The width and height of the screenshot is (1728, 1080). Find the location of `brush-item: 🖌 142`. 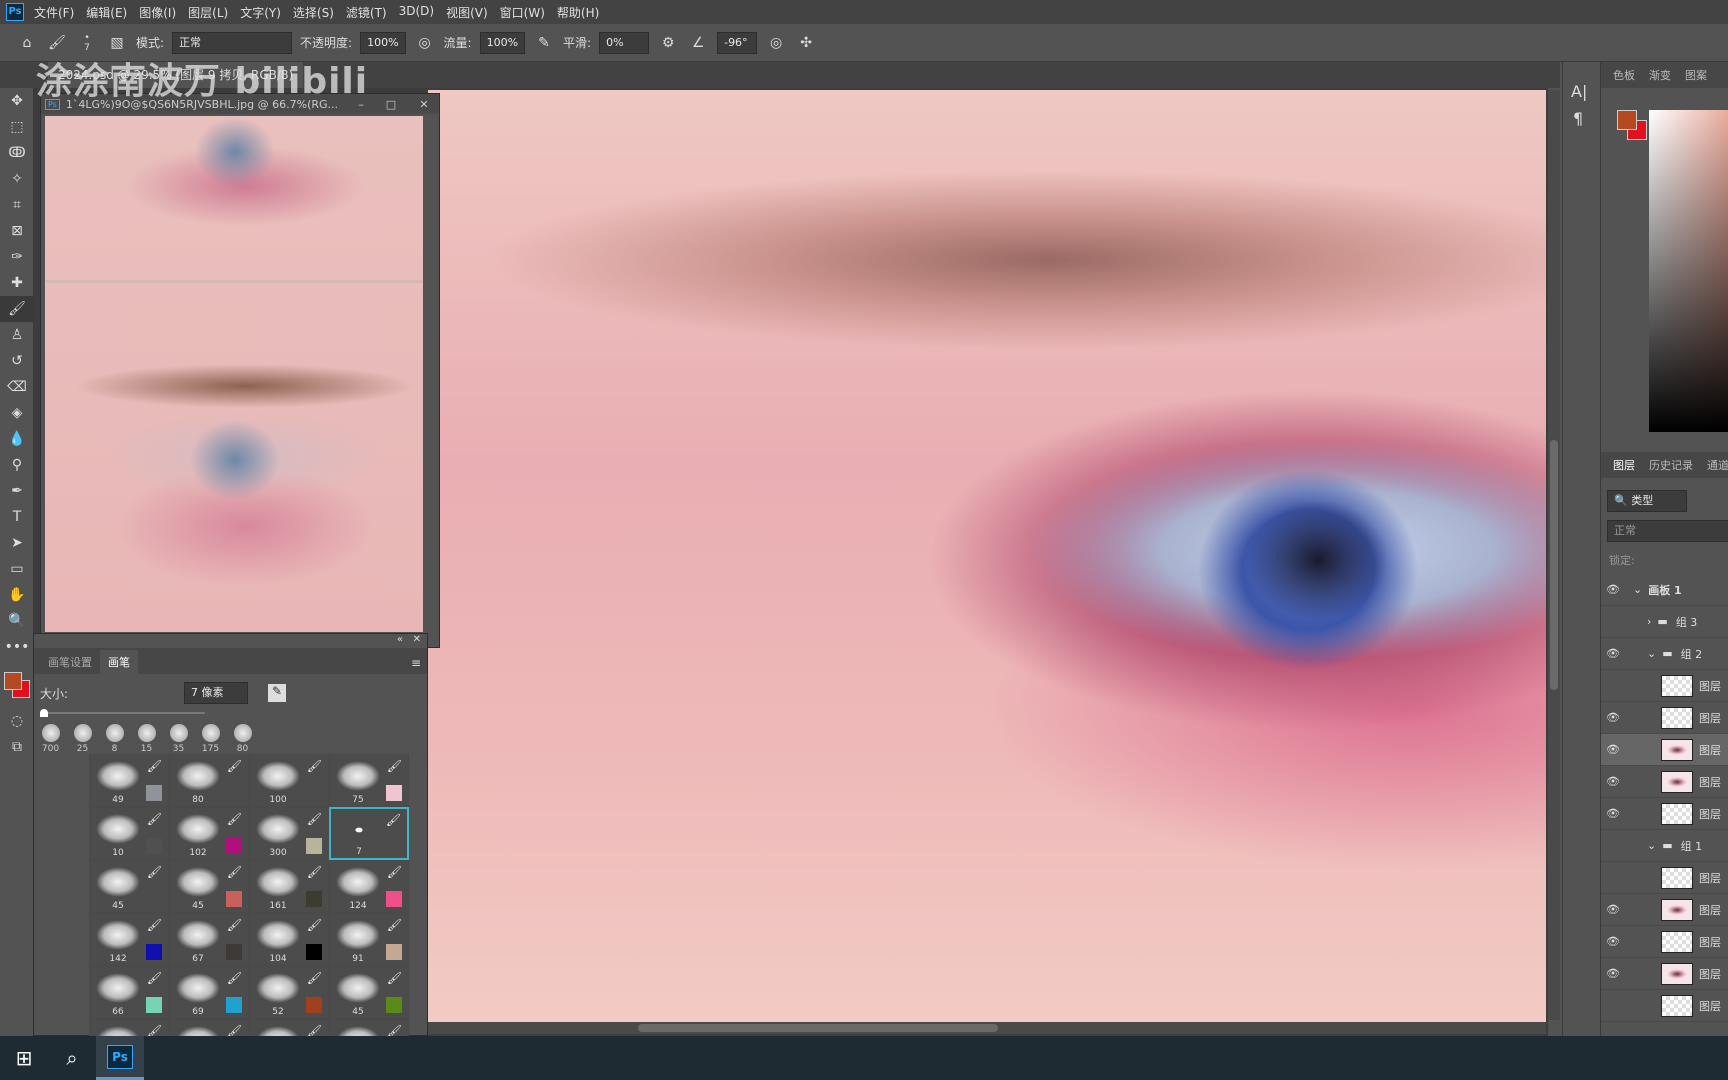

brush-item: 🖌 142 is located at coordinates (129, 939).